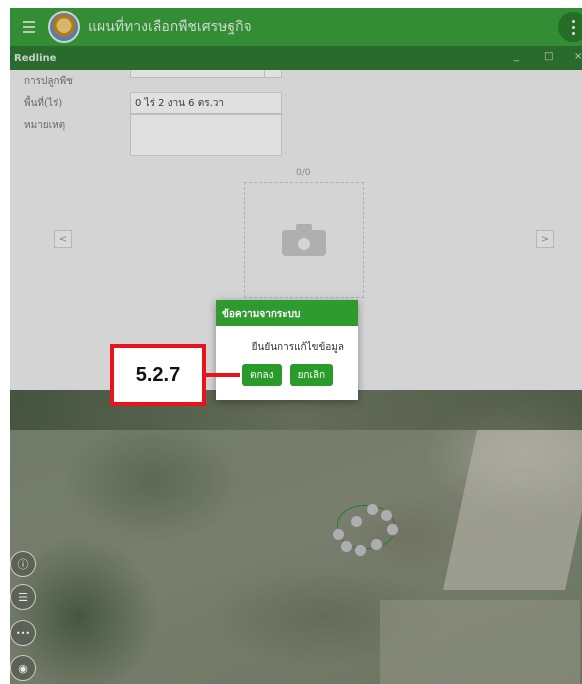 This screenshot has width=582, height=684. I want to click on callout-pointer-line, so click(223, 375).